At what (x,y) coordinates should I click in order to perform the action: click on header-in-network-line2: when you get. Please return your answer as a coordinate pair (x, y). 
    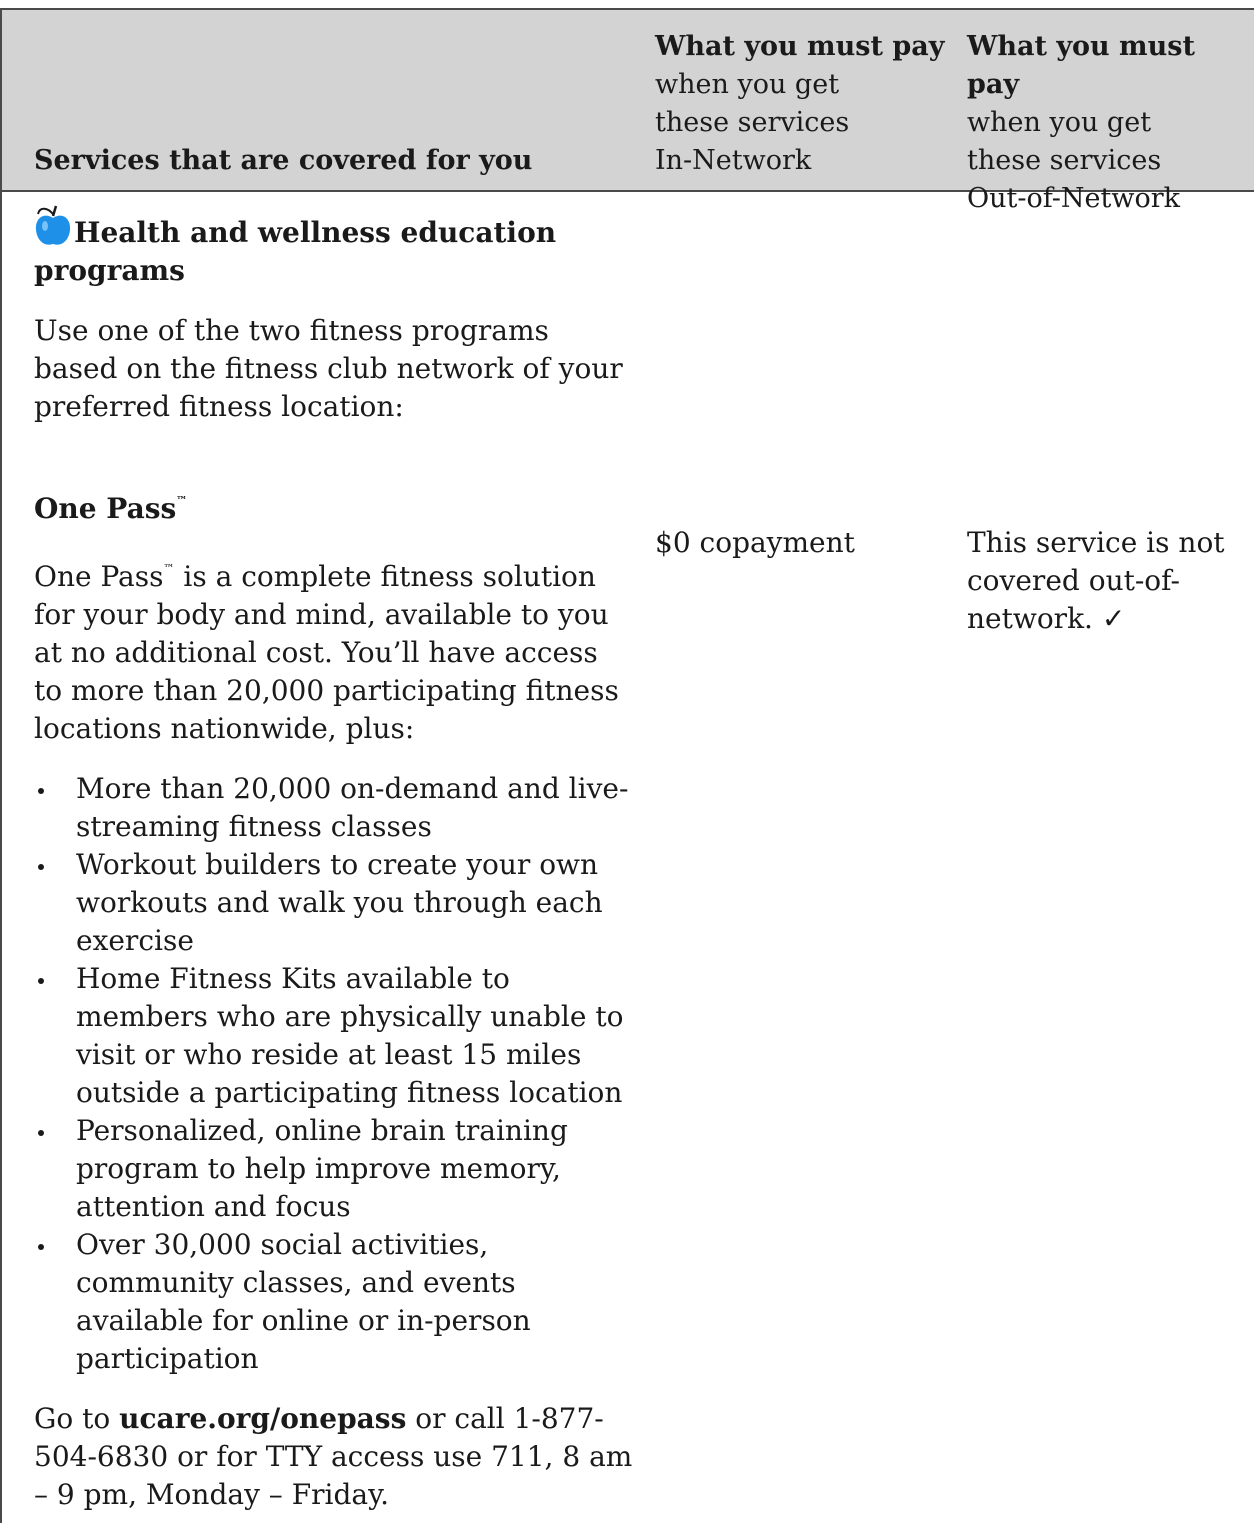
    Looking at the image, I should click on (747, 84).